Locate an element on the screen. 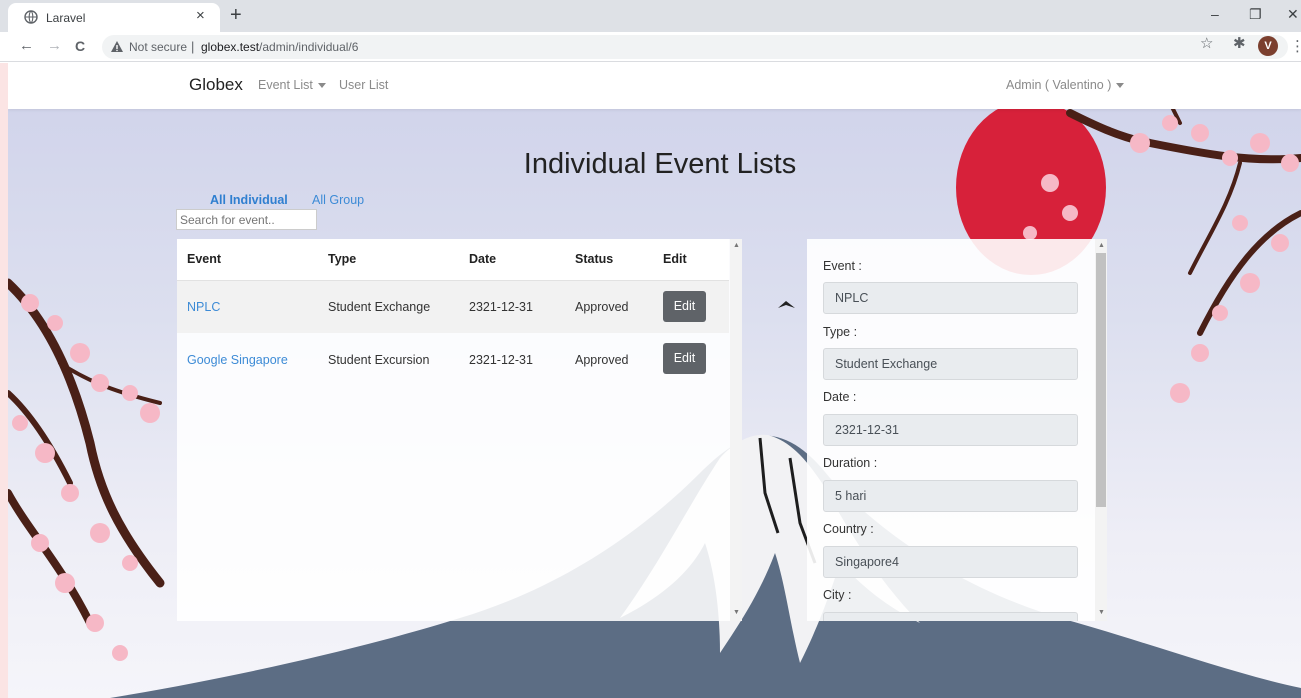  tab-title: Laravel is located at coordinates (66, 18).